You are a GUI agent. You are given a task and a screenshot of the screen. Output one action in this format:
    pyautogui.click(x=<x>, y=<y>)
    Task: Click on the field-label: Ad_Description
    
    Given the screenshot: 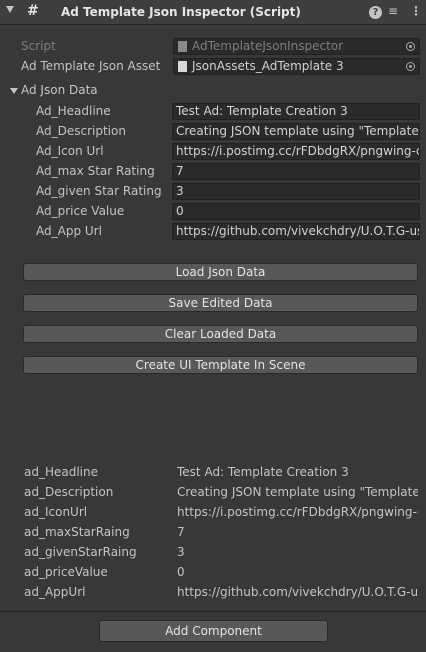 What is the action you would take?
    pyautogui.click(x=81, y=131)
    